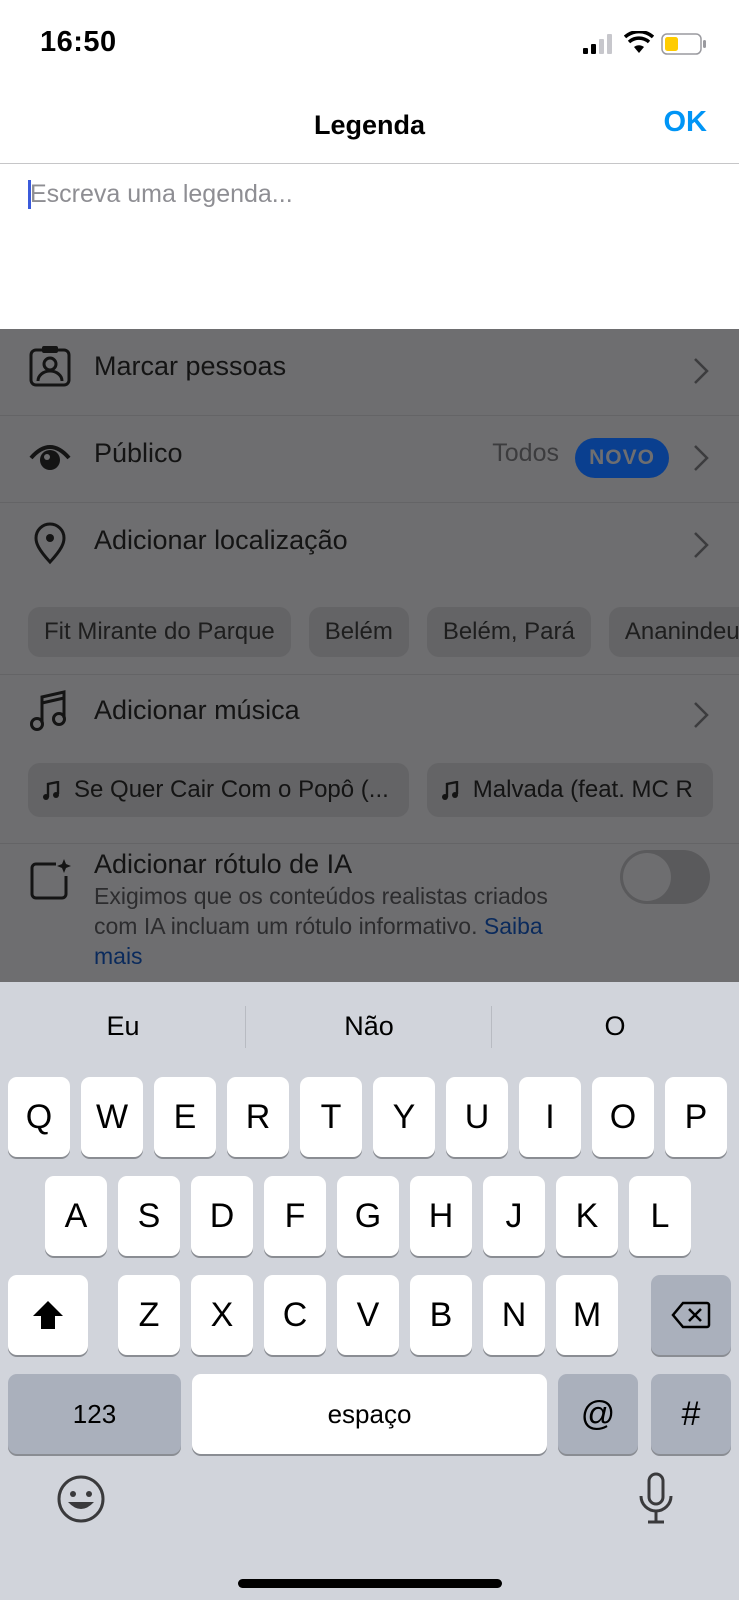 The image size is (739, 1600). I want to click on person-tag-icon, so click(50, 366).